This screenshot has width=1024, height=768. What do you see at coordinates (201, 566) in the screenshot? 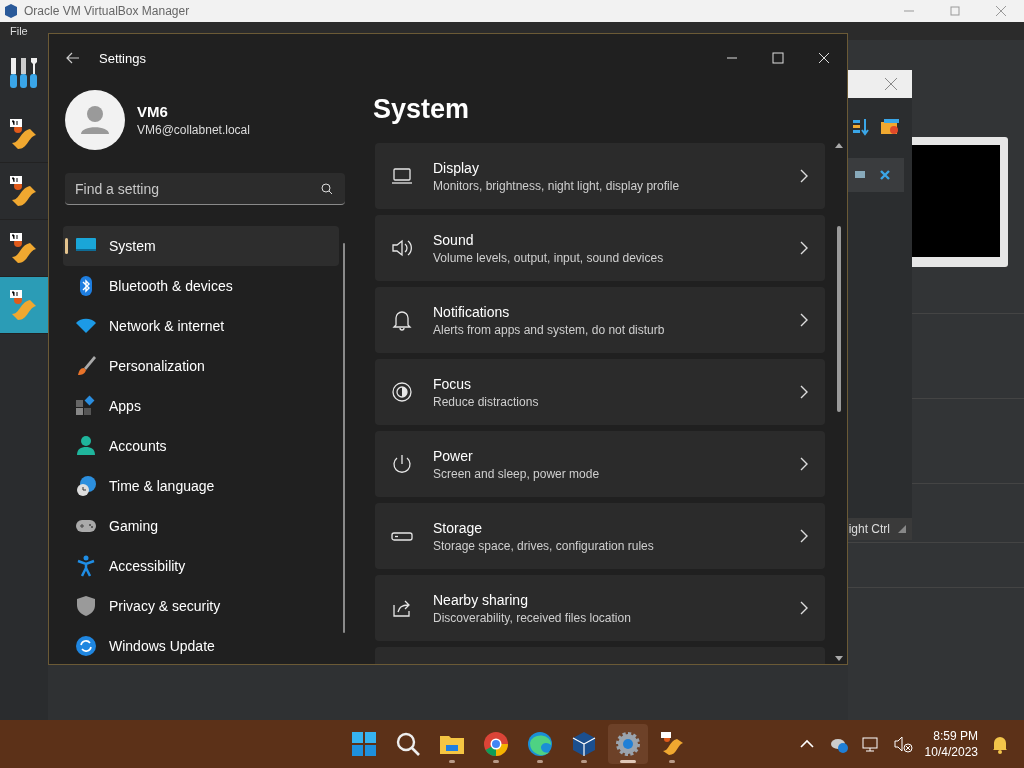
I see `nav-item: Accessibility` at bounding box center [201, 566].